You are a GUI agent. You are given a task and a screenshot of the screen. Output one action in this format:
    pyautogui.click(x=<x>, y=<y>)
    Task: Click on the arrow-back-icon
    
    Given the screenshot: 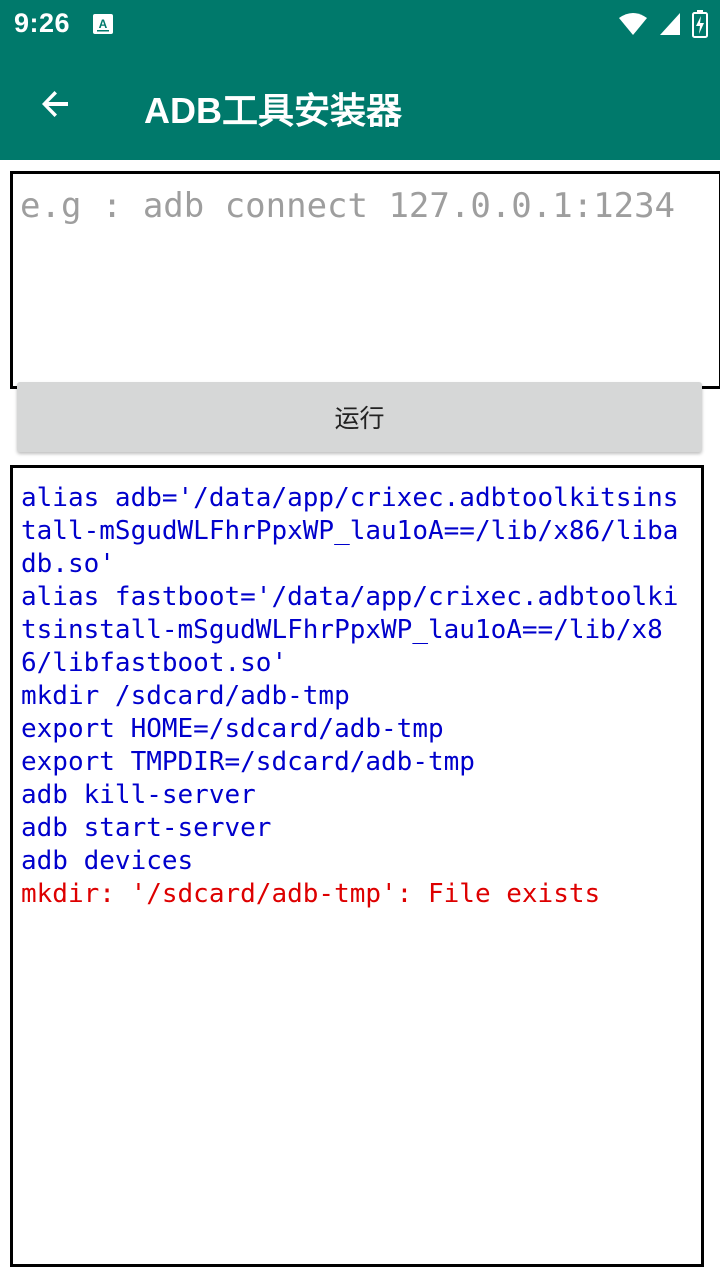 What is the action you would take?
    pyautogui.click(x=56, y=104)
    